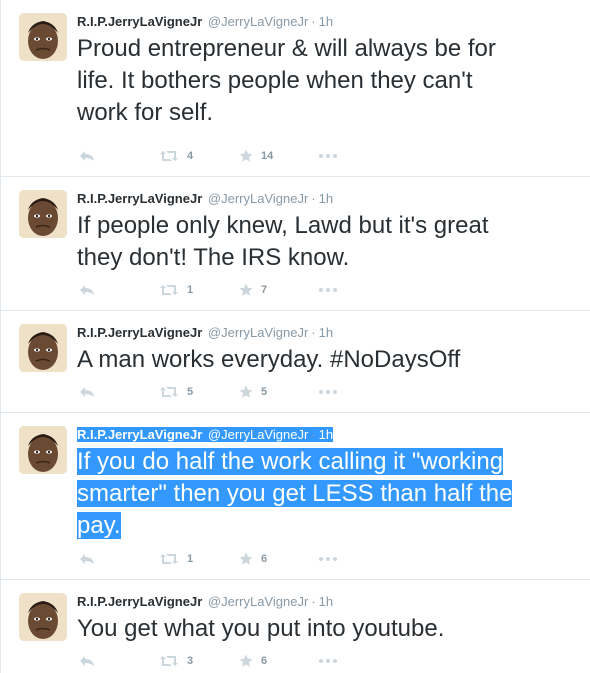 Image resolution: width=590 pixels, height=673 pixels. I want to click on tweet-text: A man works everyday. #NoDaysOff, so click(327, 360).